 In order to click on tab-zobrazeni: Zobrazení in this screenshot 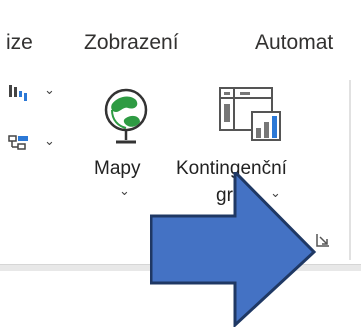, I will do `click(131, 43)`.